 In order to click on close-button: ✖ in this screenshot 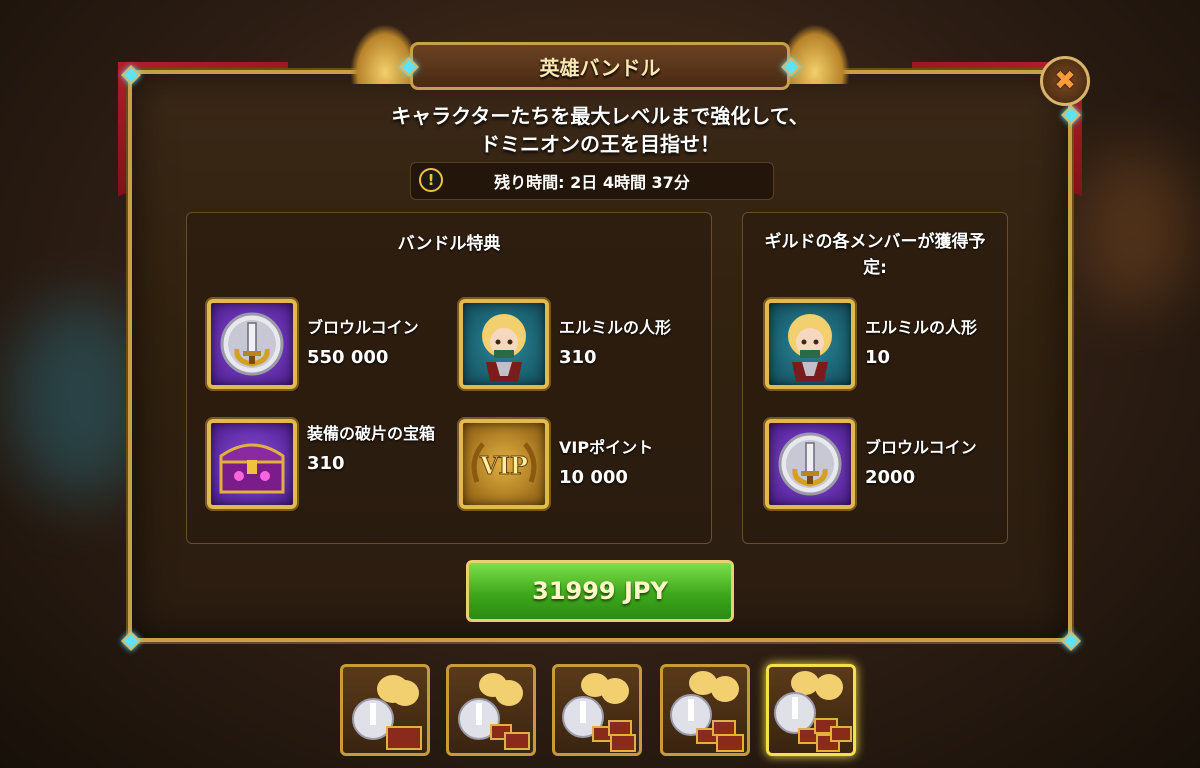, I will do `click(1065, 81)`.